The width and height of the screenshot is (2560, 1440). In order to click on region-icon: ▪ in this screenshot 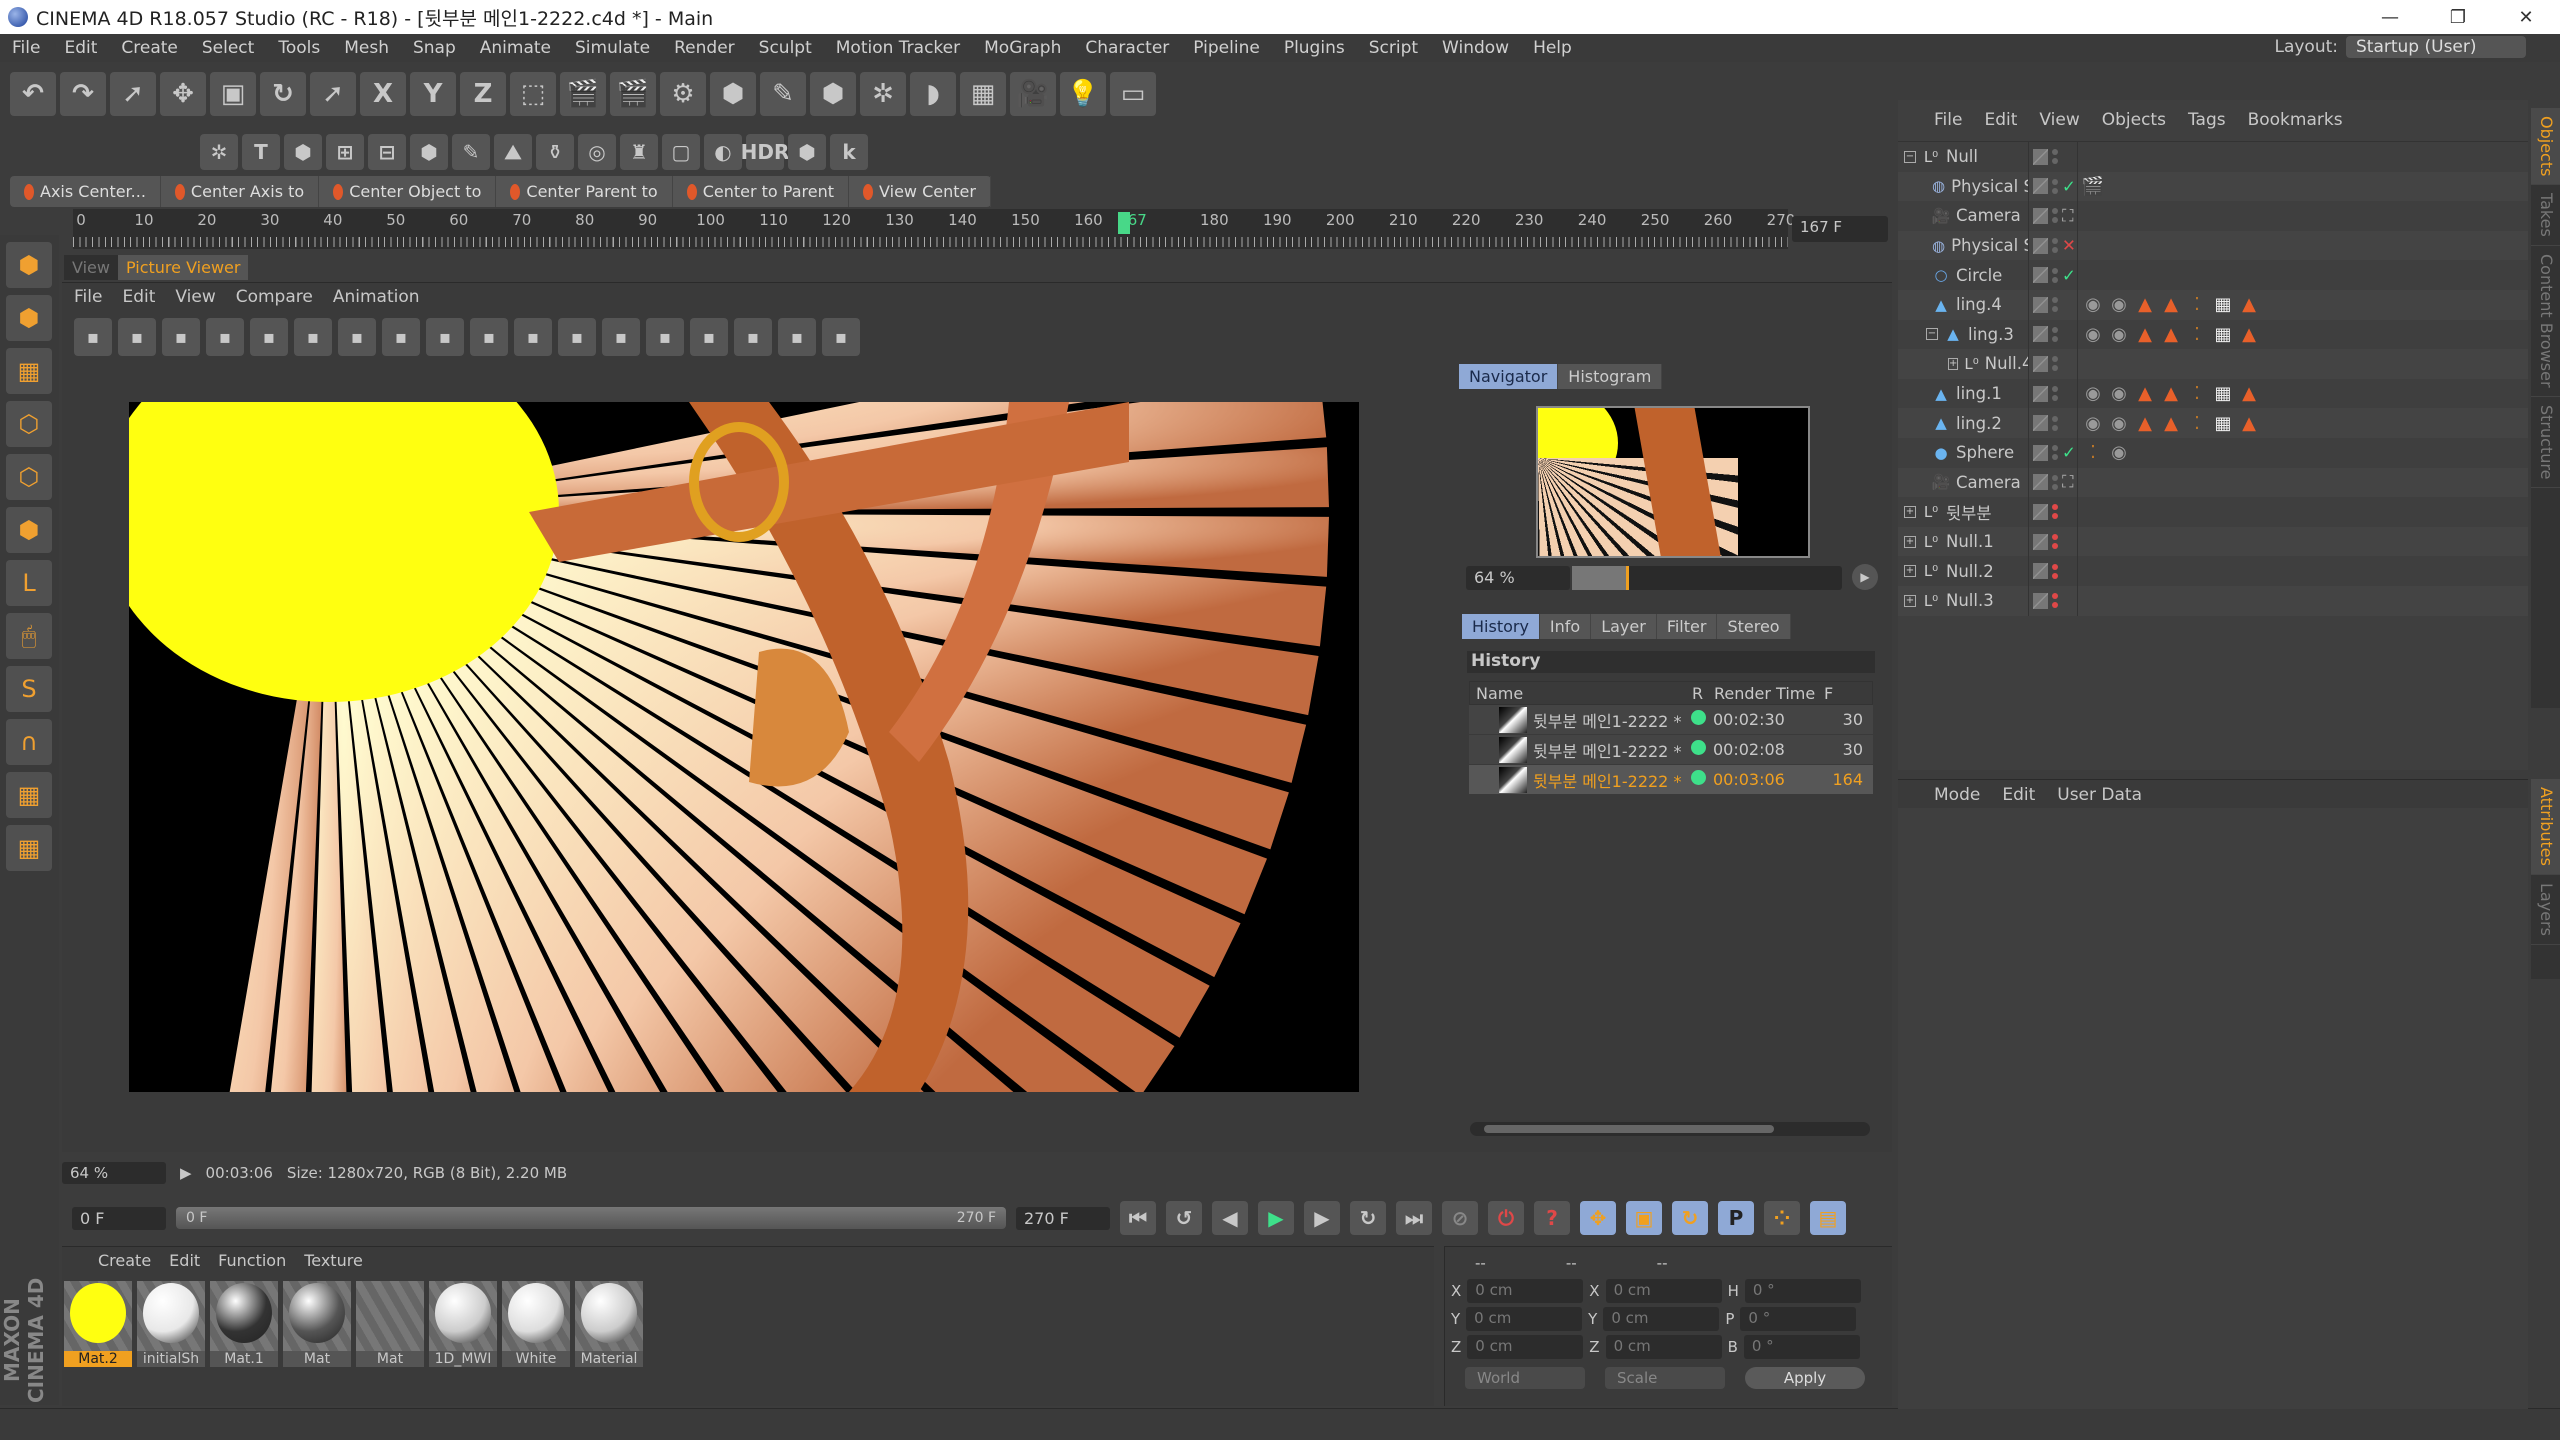, I will do `click(401, 337)`.